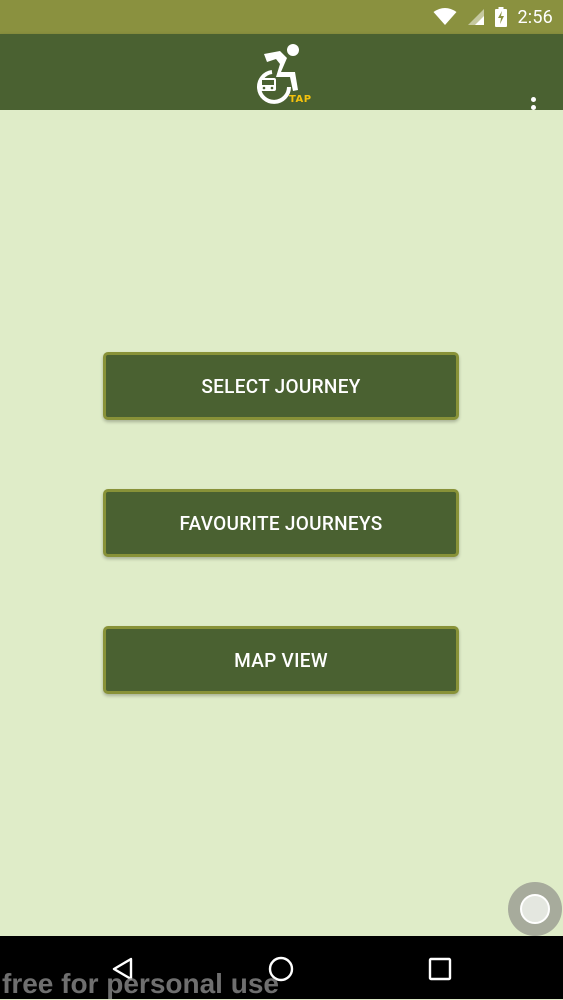 The width and height of the screenshot is (563, 1000). I want to click on cellular-signal-icon, so click(476, 17).